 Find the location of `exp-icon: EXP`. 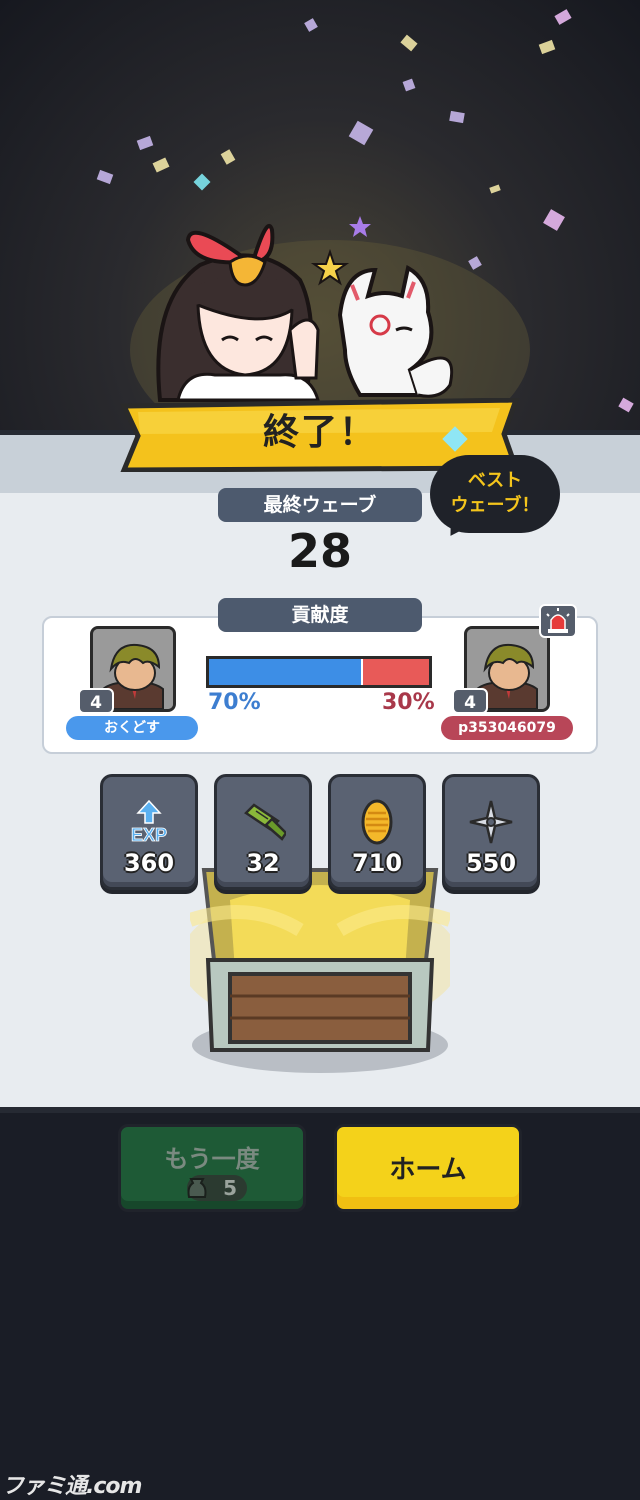

exp-icon: EXP is located at coordinates (149, 822).